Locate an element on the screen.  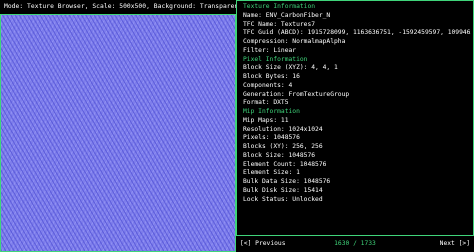
bulk-disk-size: Bulk Disk Size: 15414 is located at coordinates (283, 190).